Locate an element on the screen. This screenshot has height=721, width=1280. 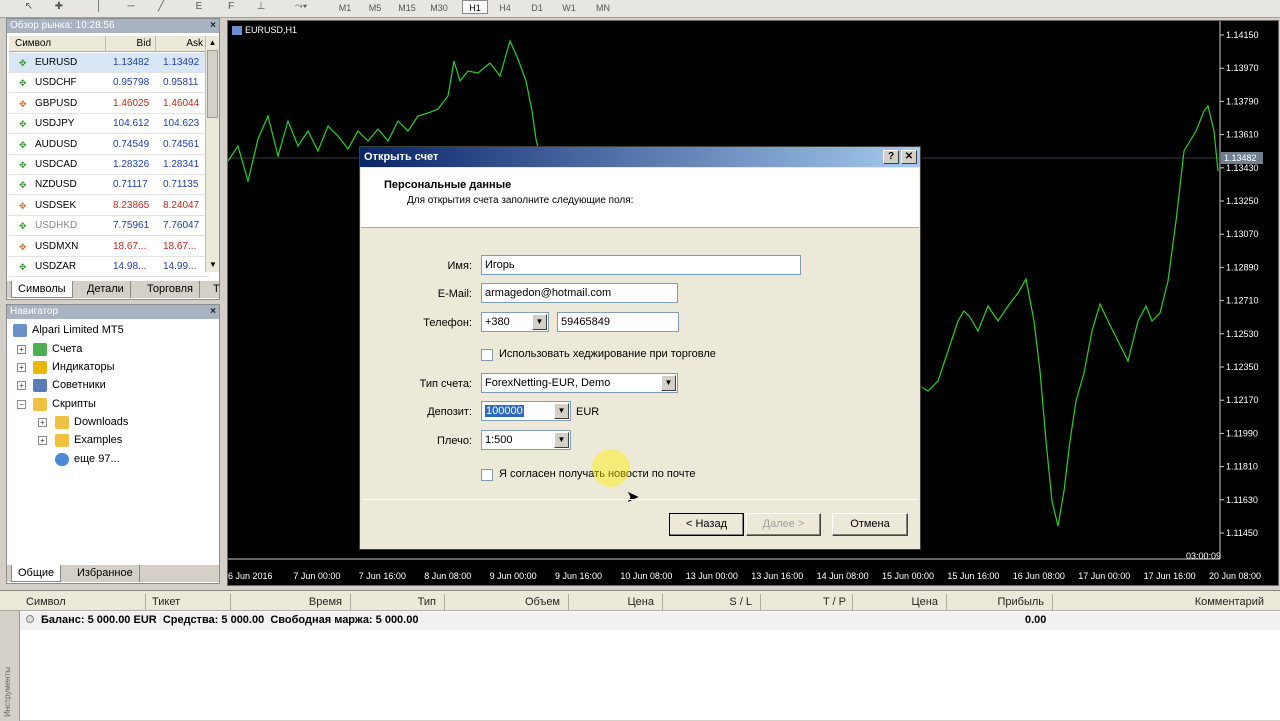
market-watch-row: ✥ NZDUSD 0.71117 0.71135 is located at coordinates (109, 185).